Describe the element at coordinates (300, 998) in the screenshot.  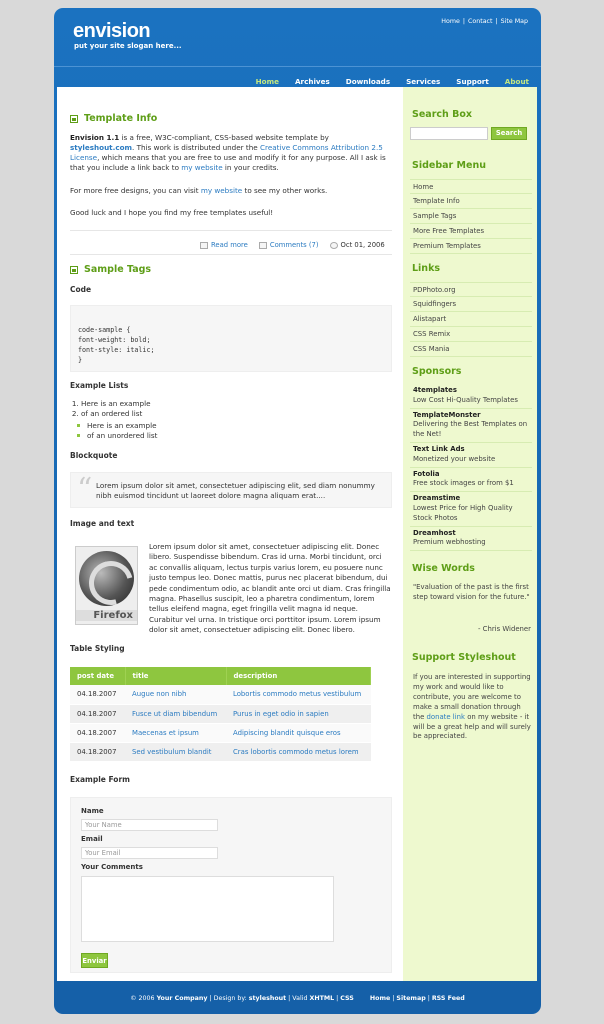
I see `footer-valid-label: Valid` at that location.